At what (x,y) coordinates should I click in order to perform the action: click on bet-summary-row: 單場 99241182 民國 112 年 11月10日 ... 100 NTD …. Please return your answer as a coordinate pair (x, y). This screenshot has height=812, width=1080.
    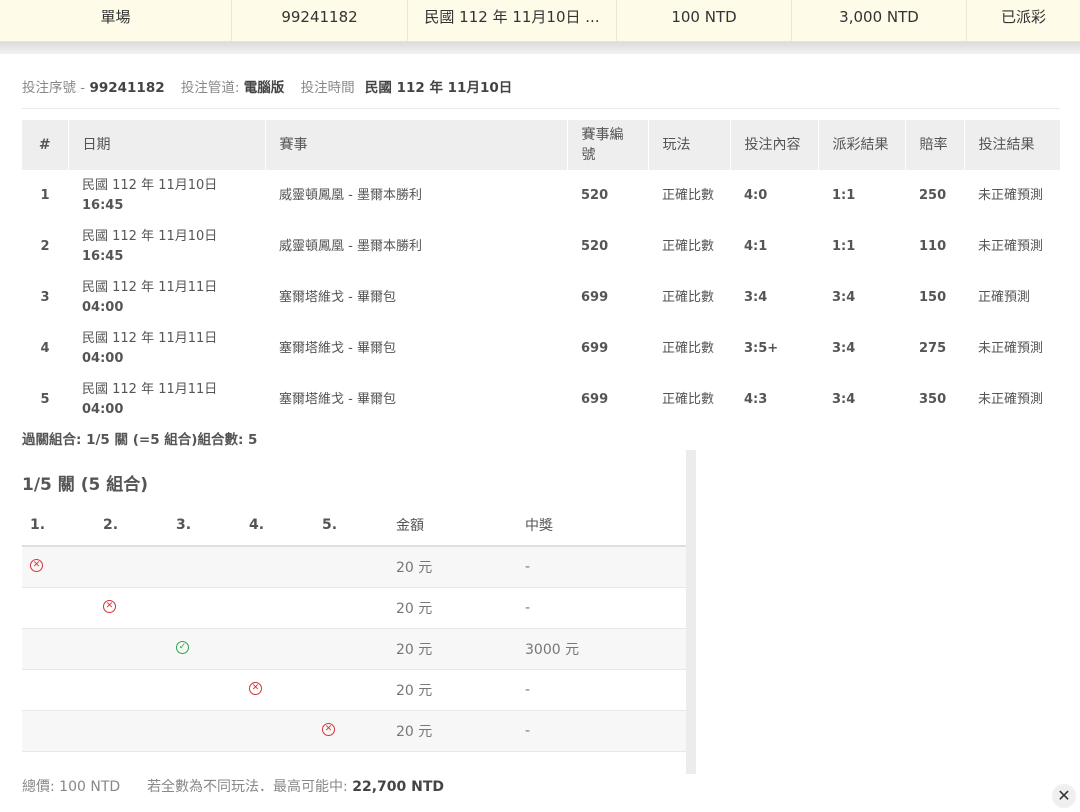
    Looking at the image, I should click on (540, 21).